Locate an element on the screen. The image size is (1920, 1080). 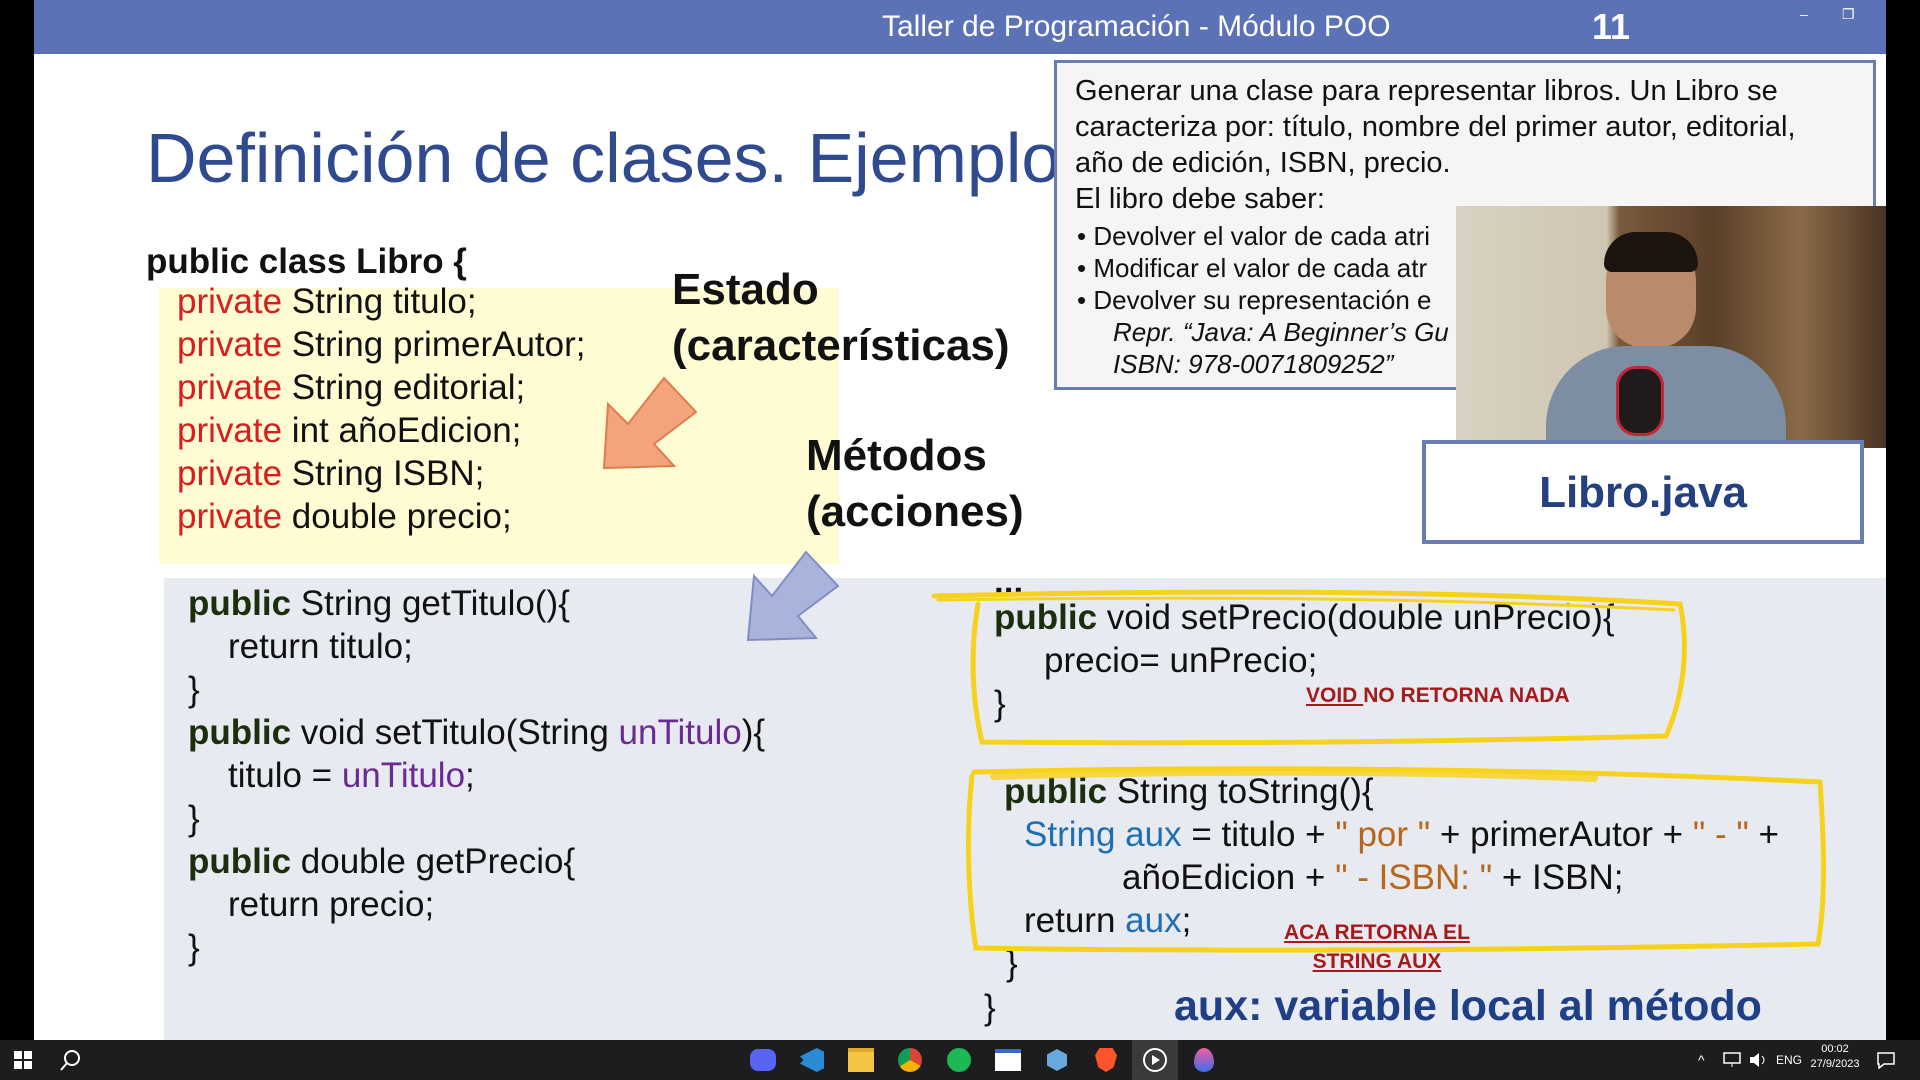
file-explorer-icon is located at coordinates (861, 1060).